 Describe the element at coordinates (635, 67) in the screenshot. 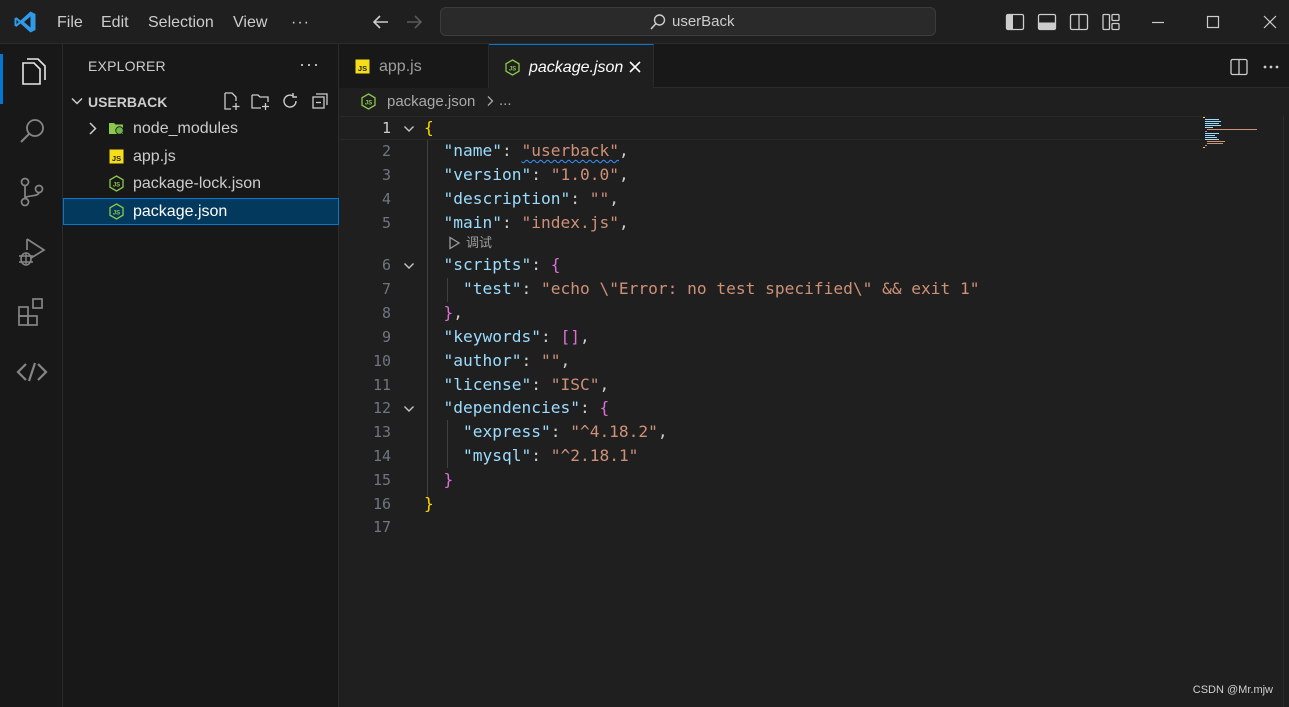

I see `close-icon` at that location.